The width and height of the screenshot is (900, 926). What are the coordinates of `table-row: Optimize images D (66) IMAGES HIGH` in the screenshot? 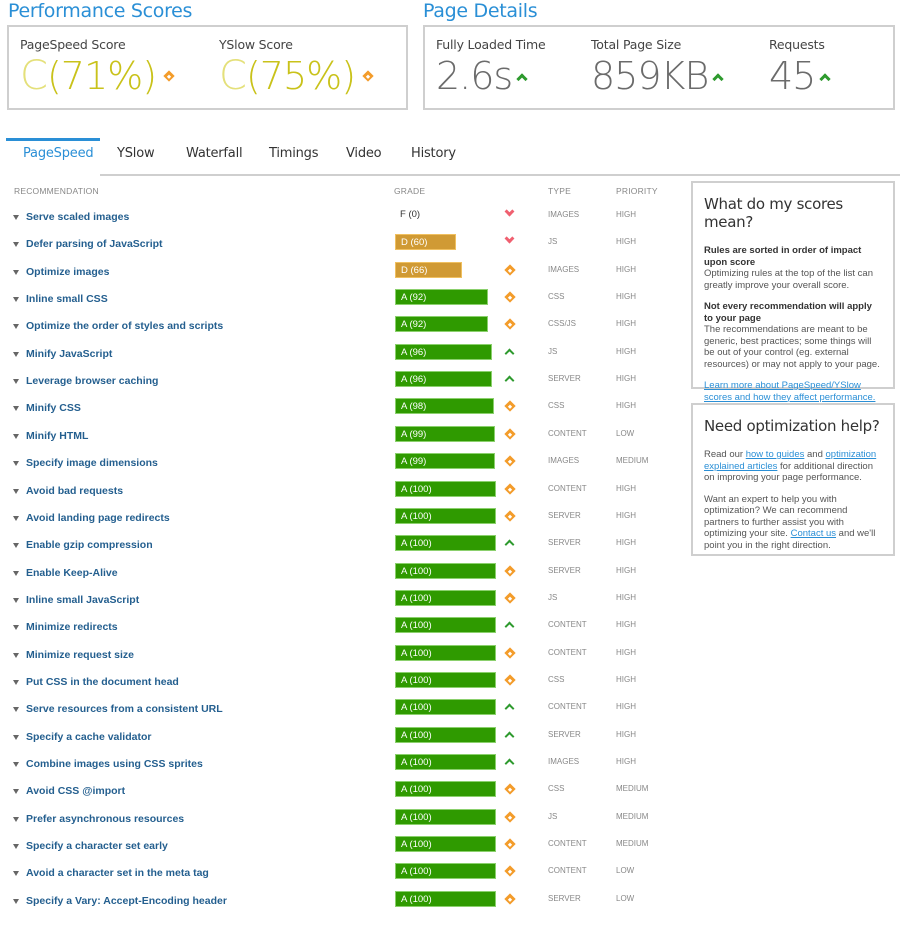 It's located at (340, 274).